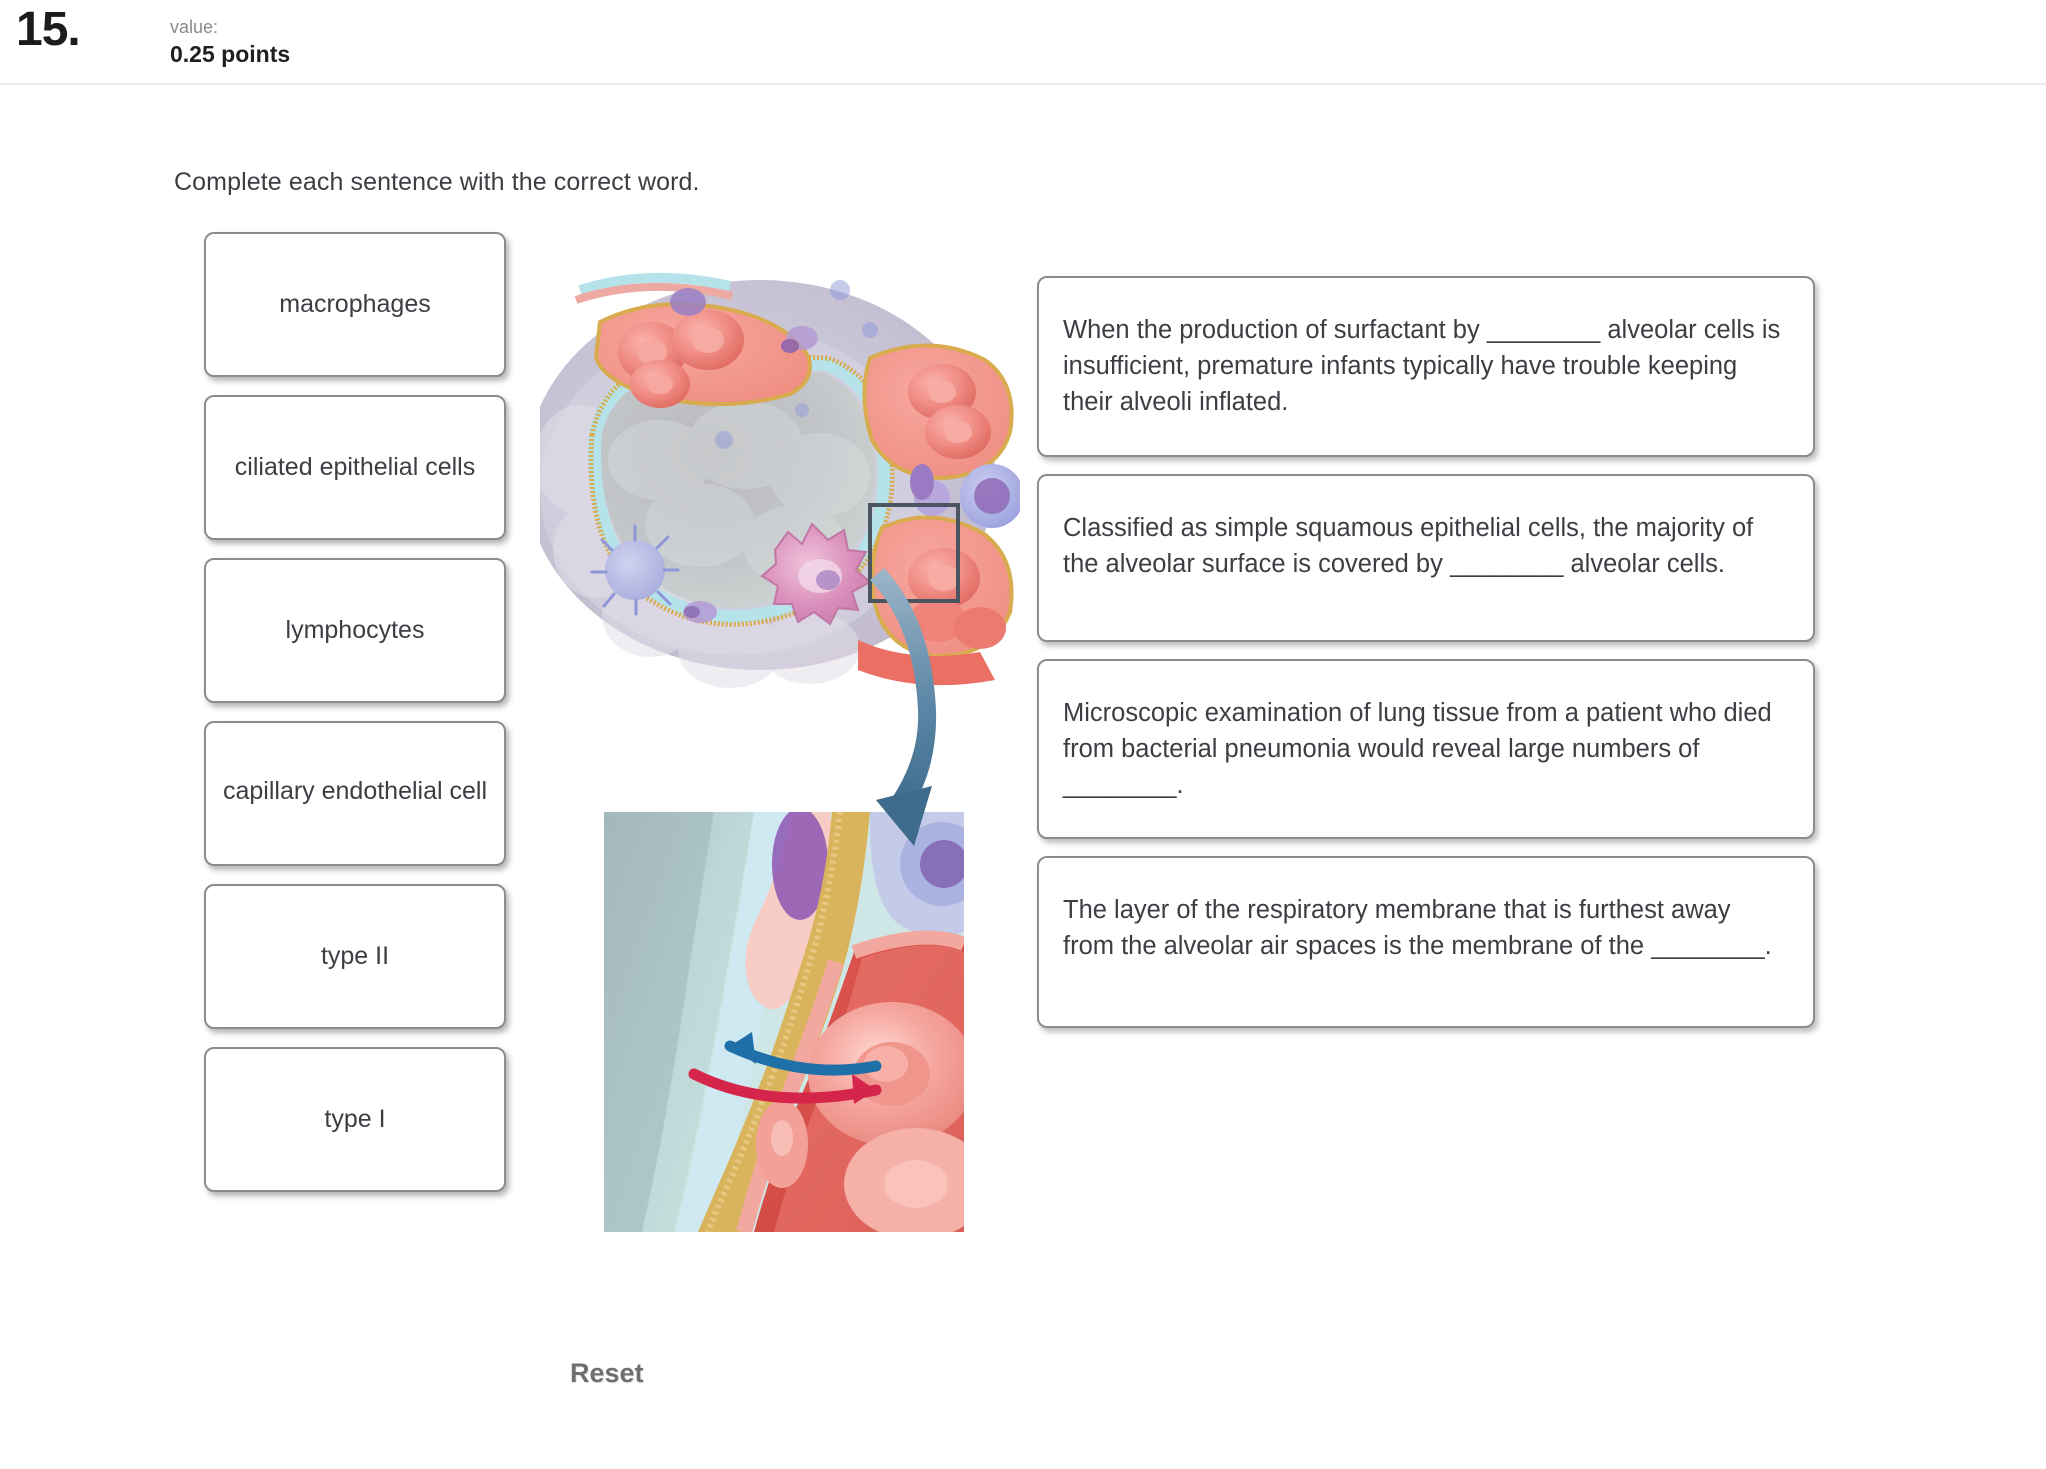  I want to click on word-card-label: lymphocytes, so click(355, 629).